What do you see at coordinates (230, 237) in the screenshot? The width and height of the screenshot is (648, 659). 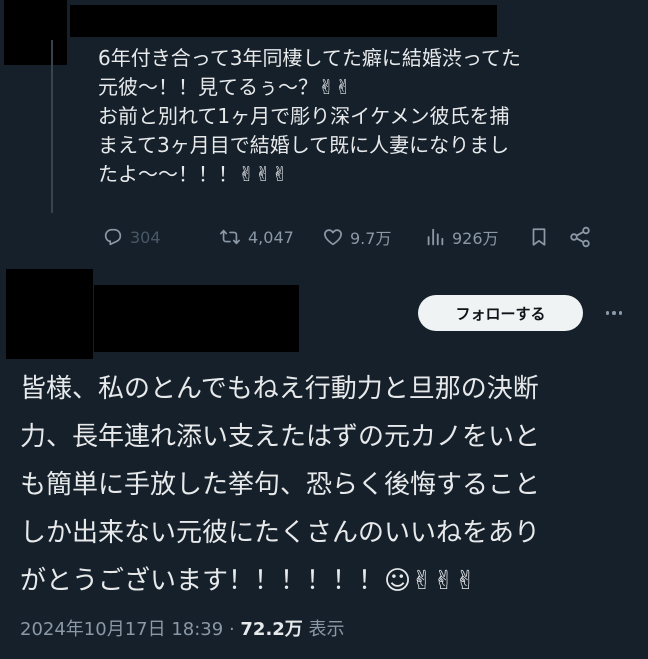 I see `retweet-icon` at bounding box center [230, 237].